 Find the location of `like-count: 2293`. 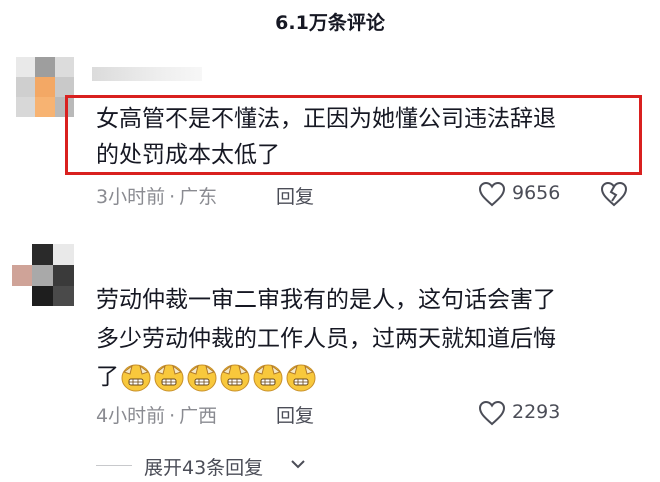

like-count: 2293 is located at coordinates (536, 412).